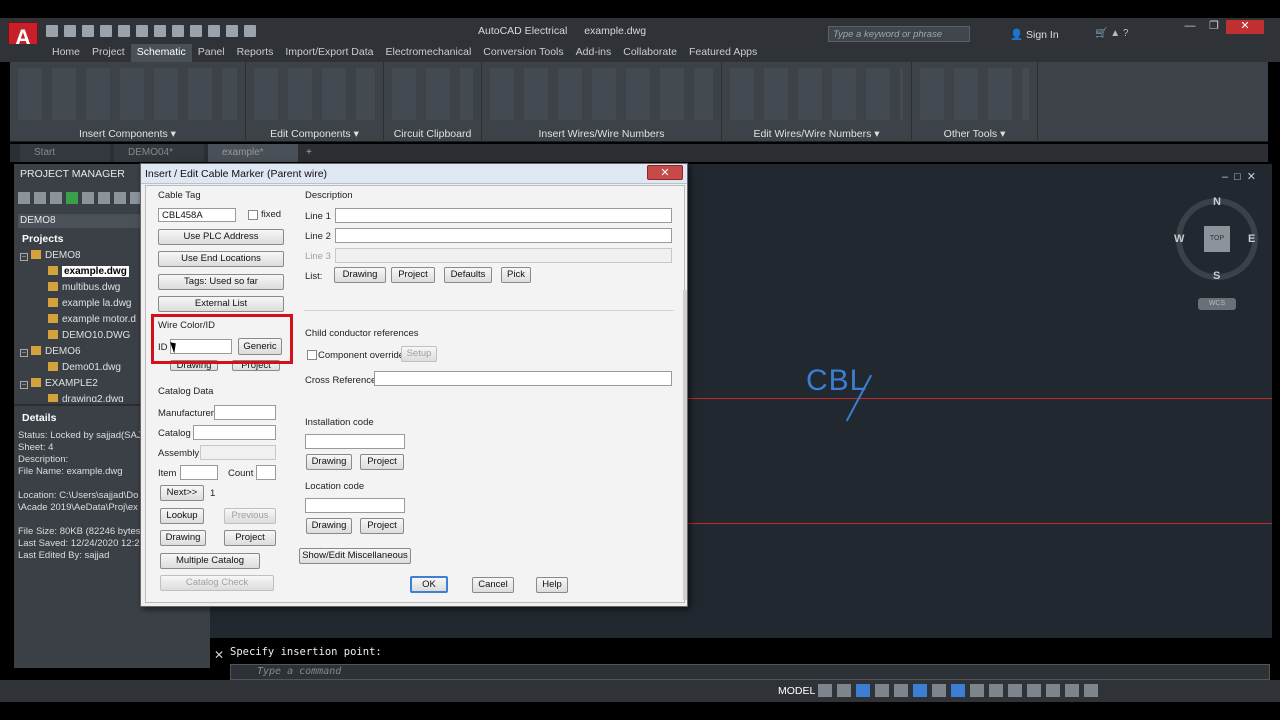 The width and height of the screenshot is (1280, 720). Describe the element at coordinates (214, 31) in the screenshot. I see `forward-icon` at that location.